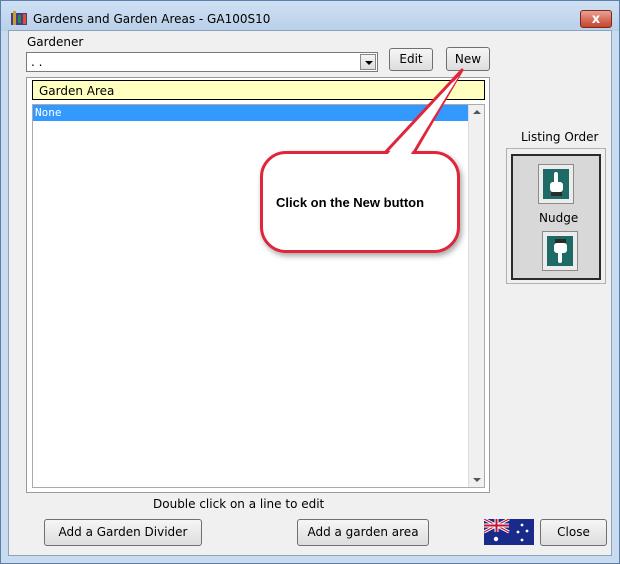 The width and height of the screenshot is (620, 564). What do you see at coordinates (422, 116) in the screenshot?
I see `callout-pointer-cover` at bounding box center [422, 116].